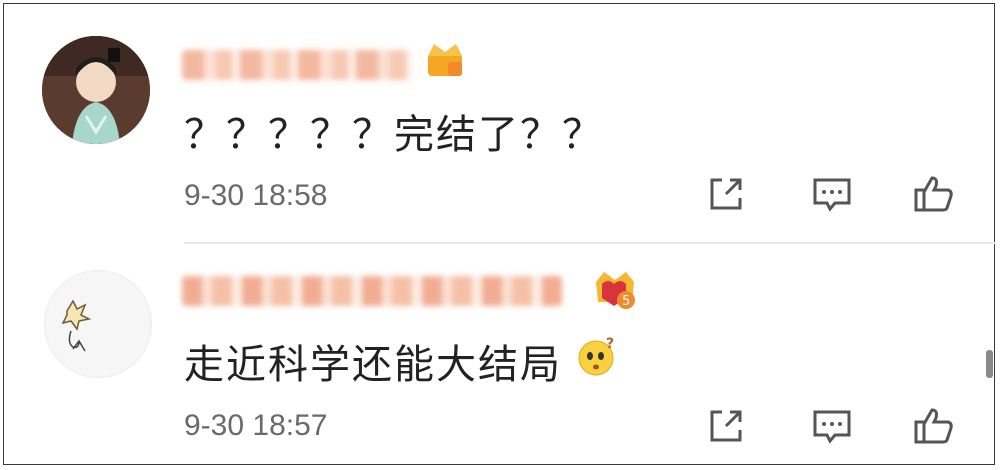  Describe the element at coordinates (598, 356) in the screenshot. I see `confused-face-emoji-icon: ?` at that location.